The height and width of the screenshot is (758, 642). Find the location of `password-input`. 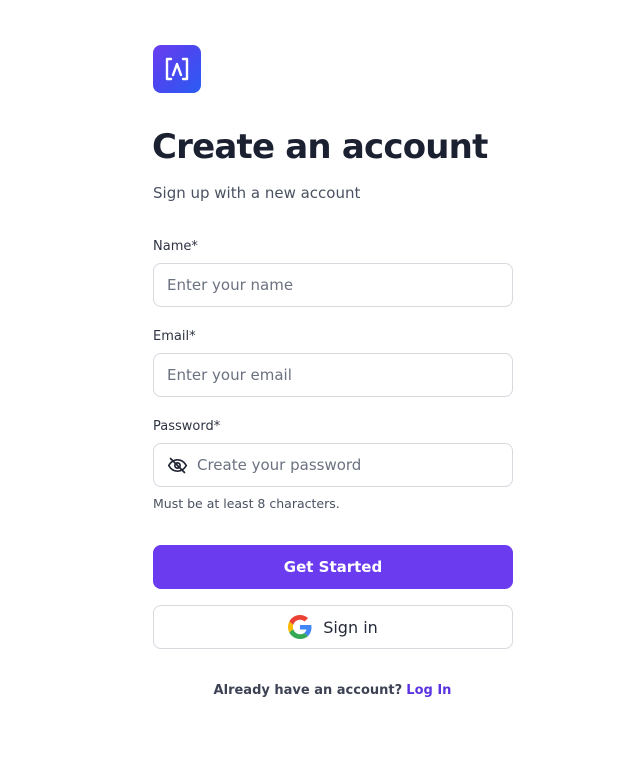

password-input is located at coordinates (350, 465).